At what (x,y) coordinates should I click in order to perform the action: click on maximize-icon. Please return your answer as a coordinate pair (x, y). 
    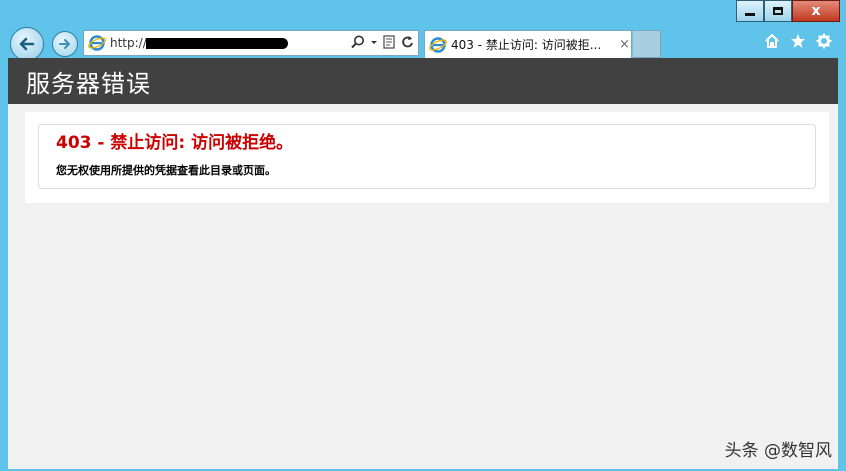
    Looking at the image, I should click on (778, 11).